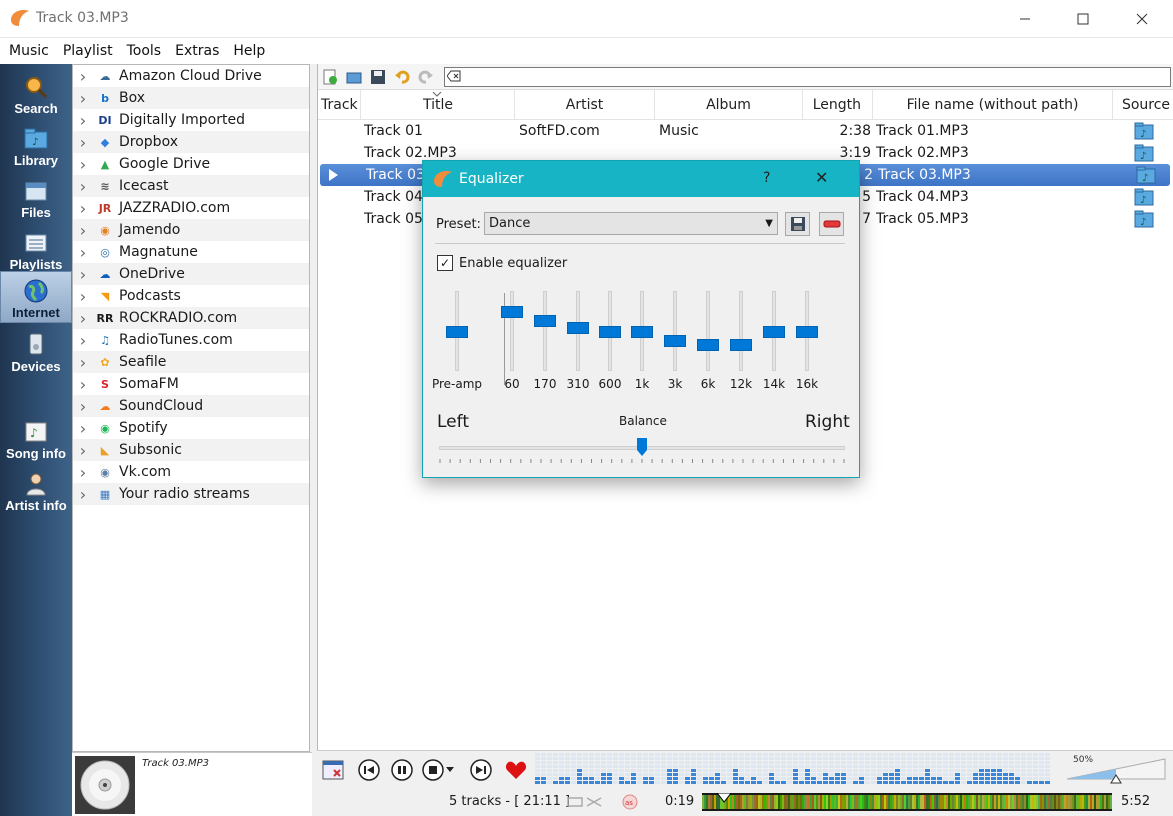  Describe the element at coordinates (333, 770) in the screenshot. I see `clear-playlist-button` at that location.